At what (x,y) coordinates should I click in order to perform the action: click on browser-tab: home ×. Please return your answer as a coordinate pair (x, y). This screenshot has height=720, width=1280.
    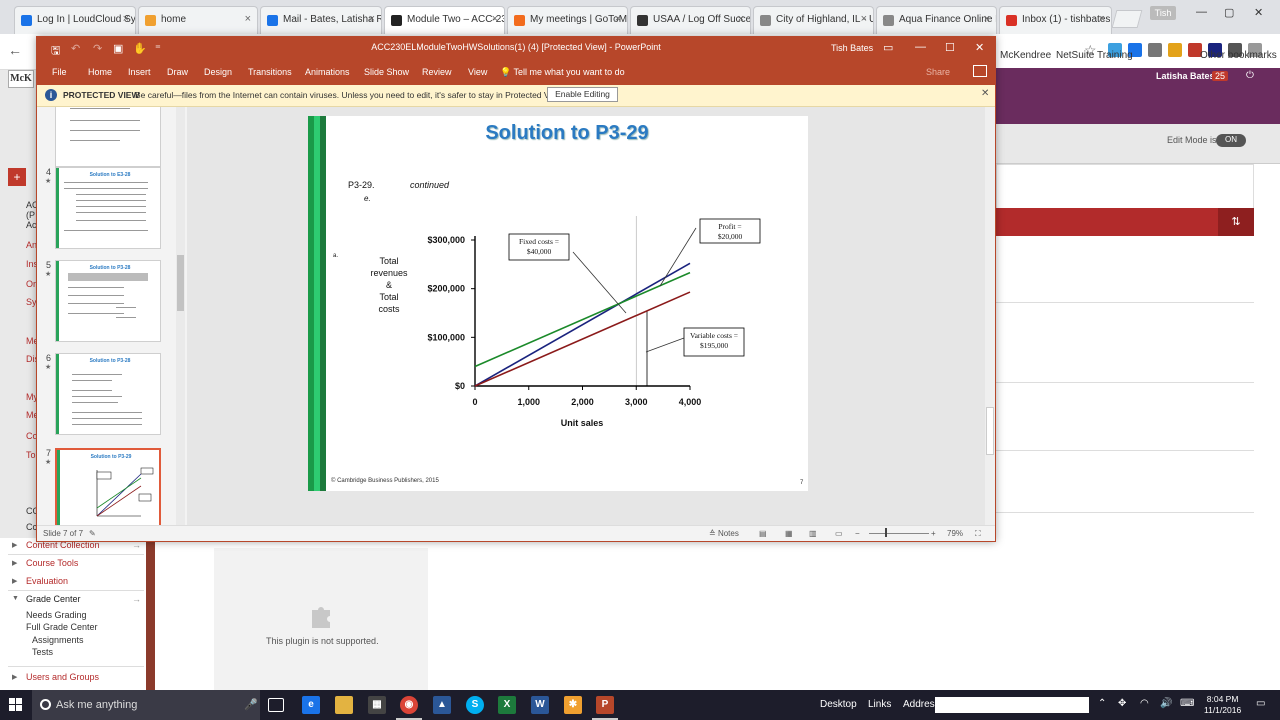
    Looking at the image, I should click on (198, 20).